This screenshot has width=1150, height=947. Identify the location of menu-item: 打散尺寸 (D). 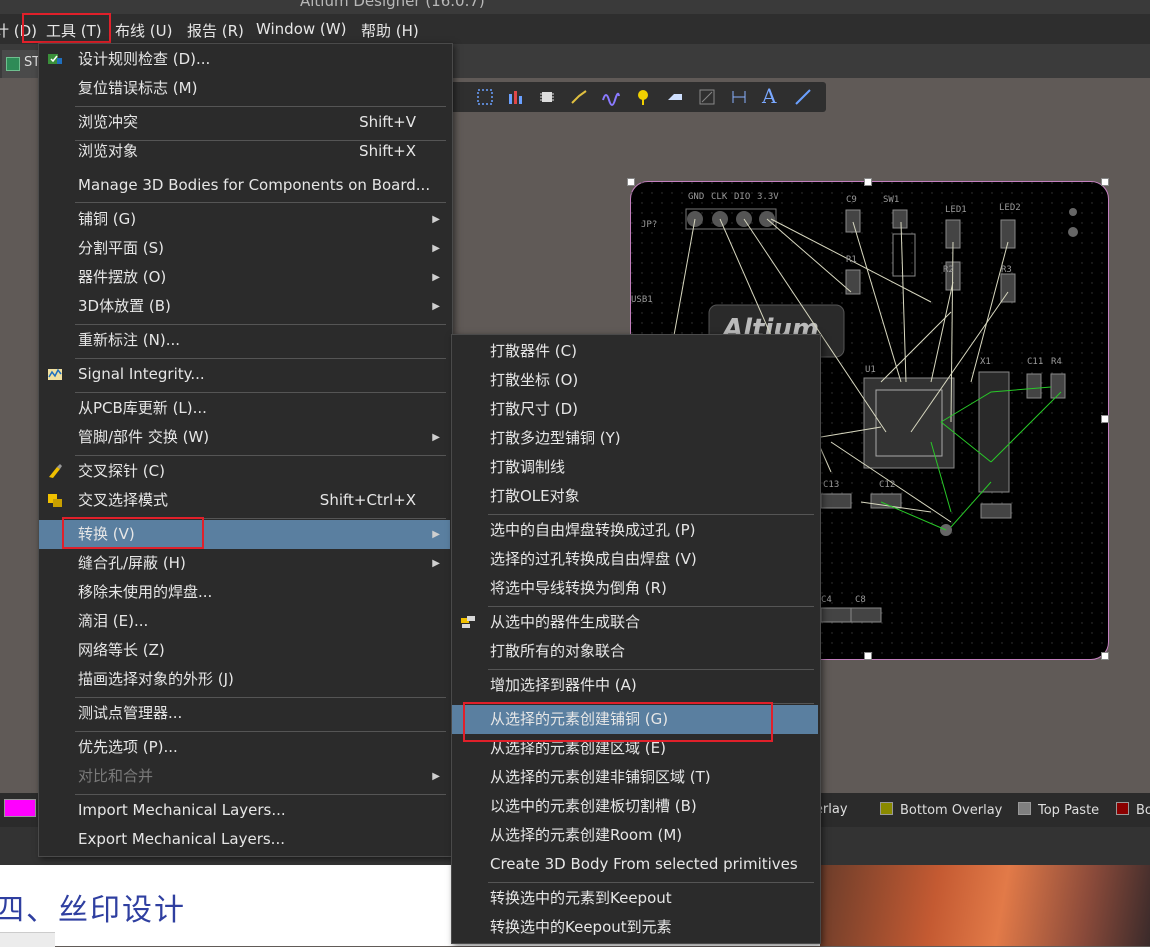
(635, 409).